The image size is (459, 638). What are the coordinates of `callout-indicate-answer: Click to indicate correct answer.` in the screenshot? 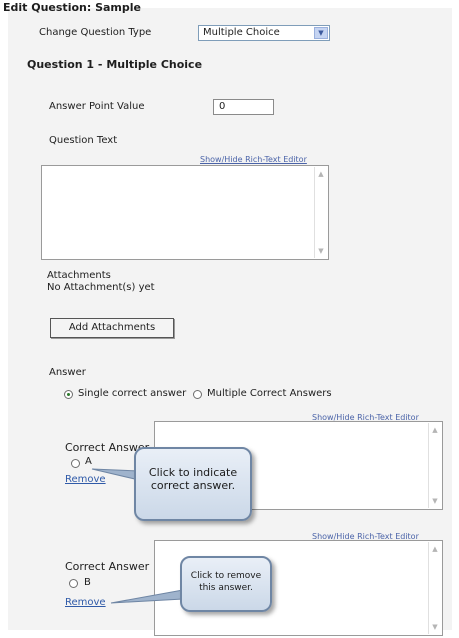 It's located at (193, 484).